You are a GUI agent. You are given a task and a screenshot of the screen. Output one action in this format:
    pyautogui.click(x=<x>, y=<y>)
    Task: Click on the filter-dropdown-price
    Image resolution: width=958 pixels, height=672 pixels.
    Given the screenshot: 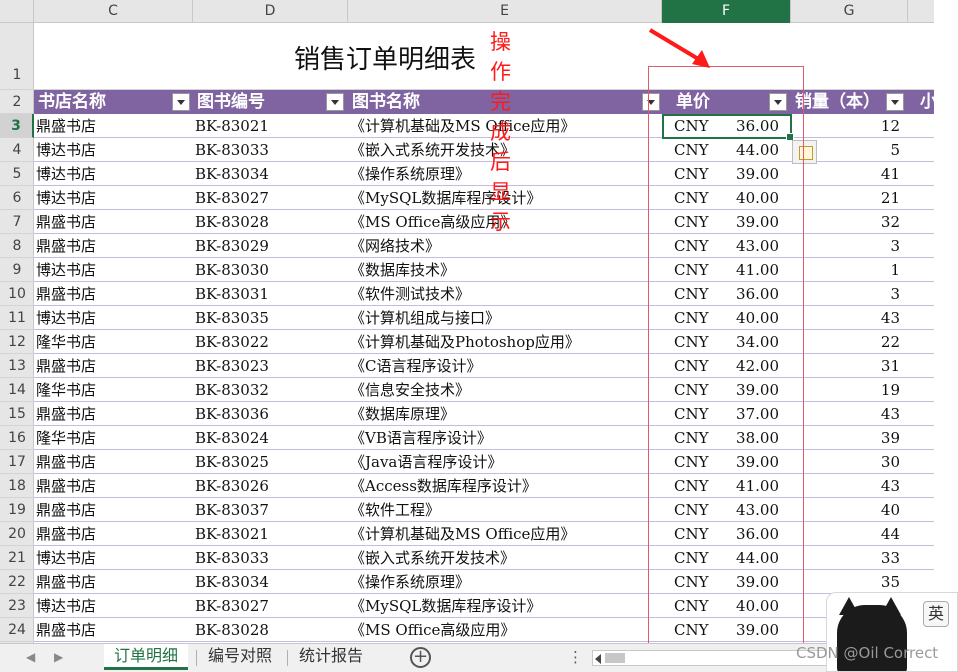 What is the action you would take?
    pyautogui.click(x=778, y=102)
    